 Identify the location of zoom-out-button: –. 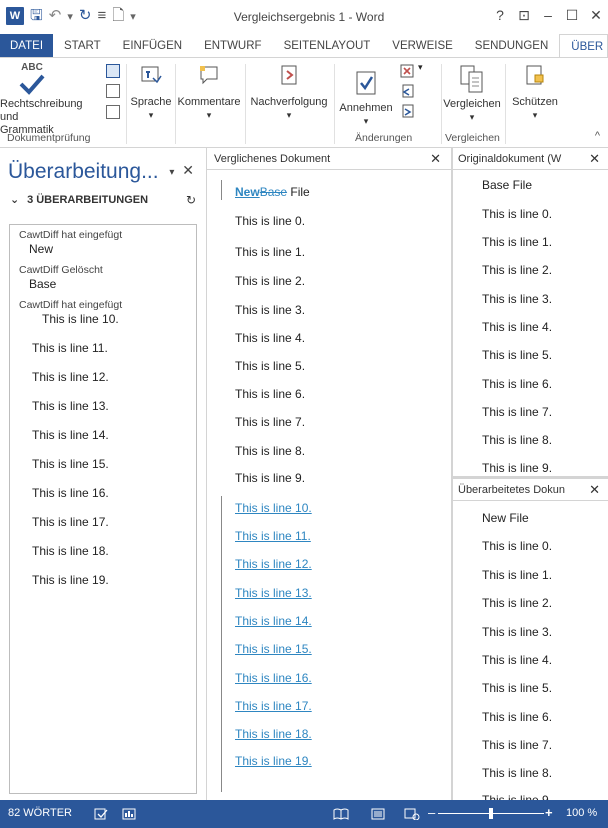
(431, 812).